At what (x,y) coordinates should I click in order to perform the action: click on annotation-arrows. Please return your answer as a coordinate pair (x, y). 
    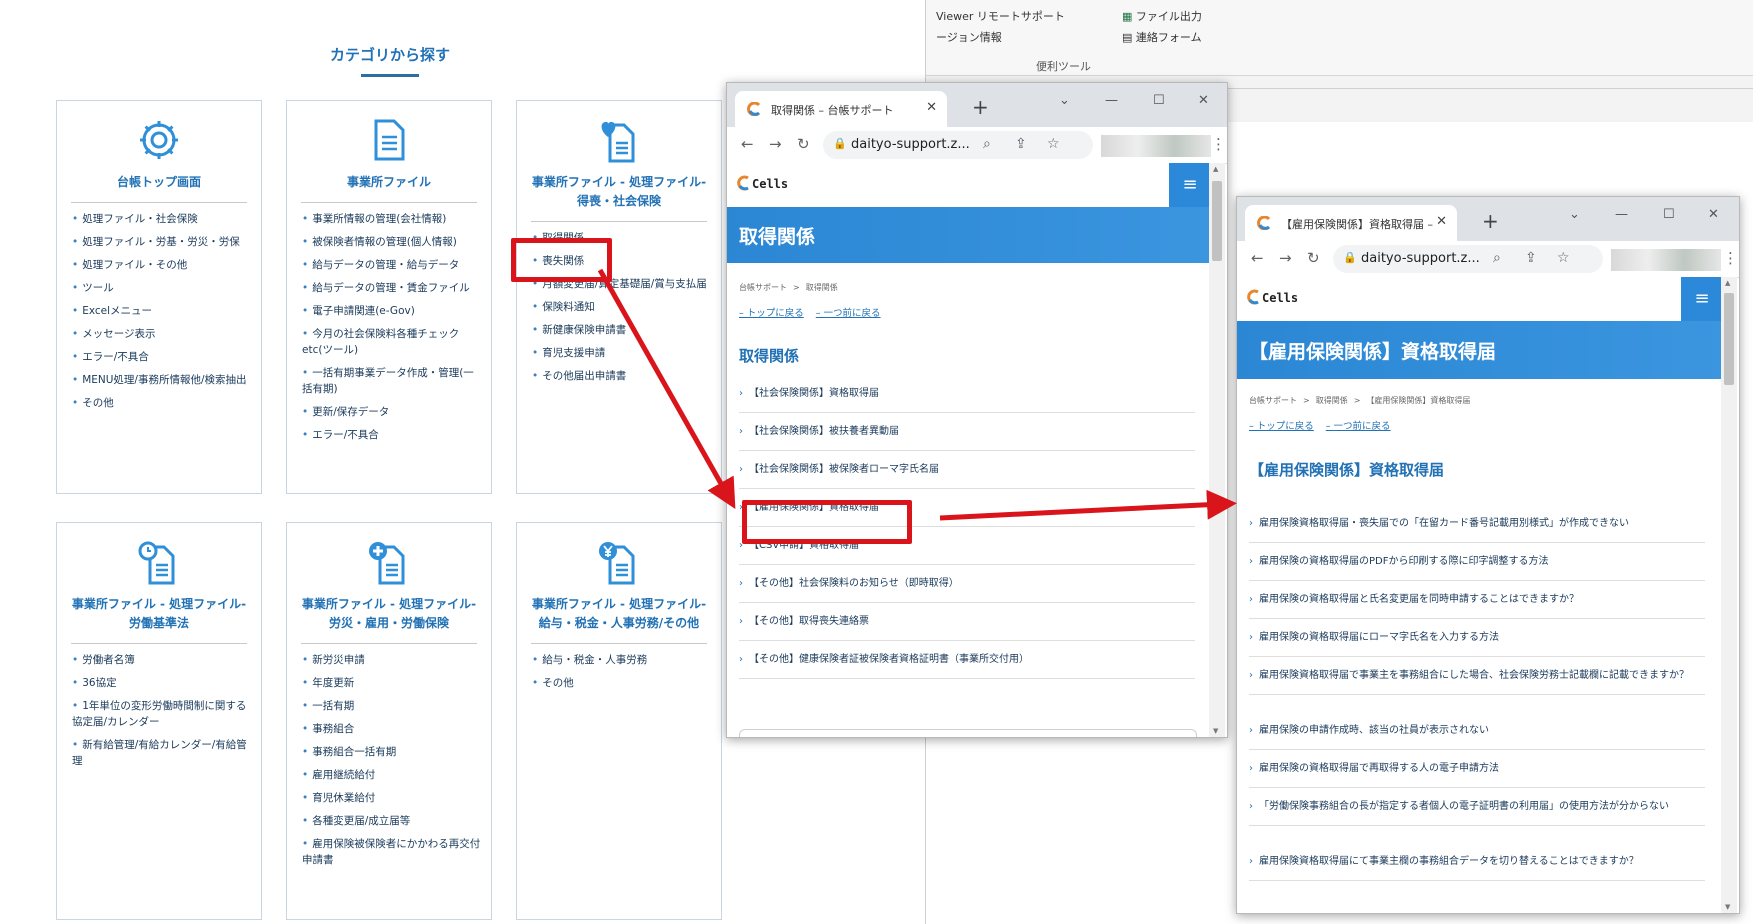
    Looking at the image, I should click on (917, 394).